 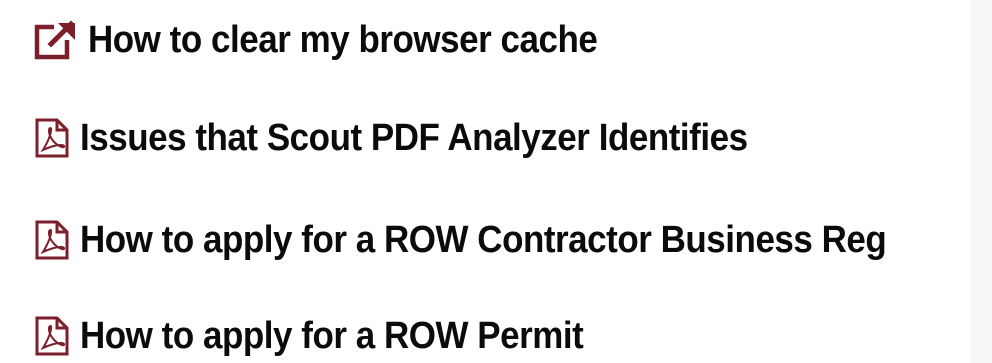 I want to click on link-clear-browser-cache: How to clear my browser cache, so click(x=338, y=40).